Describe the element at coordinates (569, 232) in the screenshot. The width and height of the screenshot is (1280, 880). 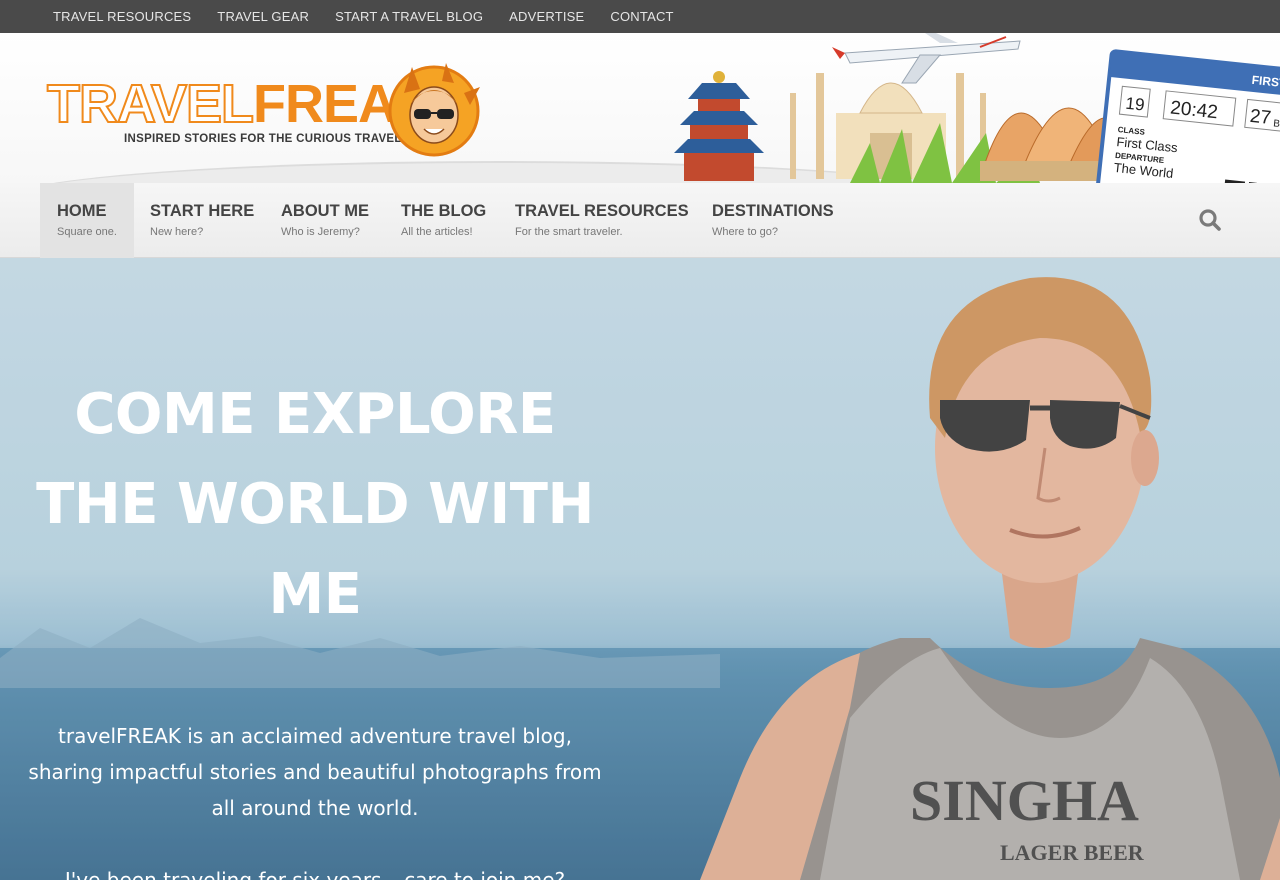
I see `nav-item-subtitle: For the smart traveler.` at that location.